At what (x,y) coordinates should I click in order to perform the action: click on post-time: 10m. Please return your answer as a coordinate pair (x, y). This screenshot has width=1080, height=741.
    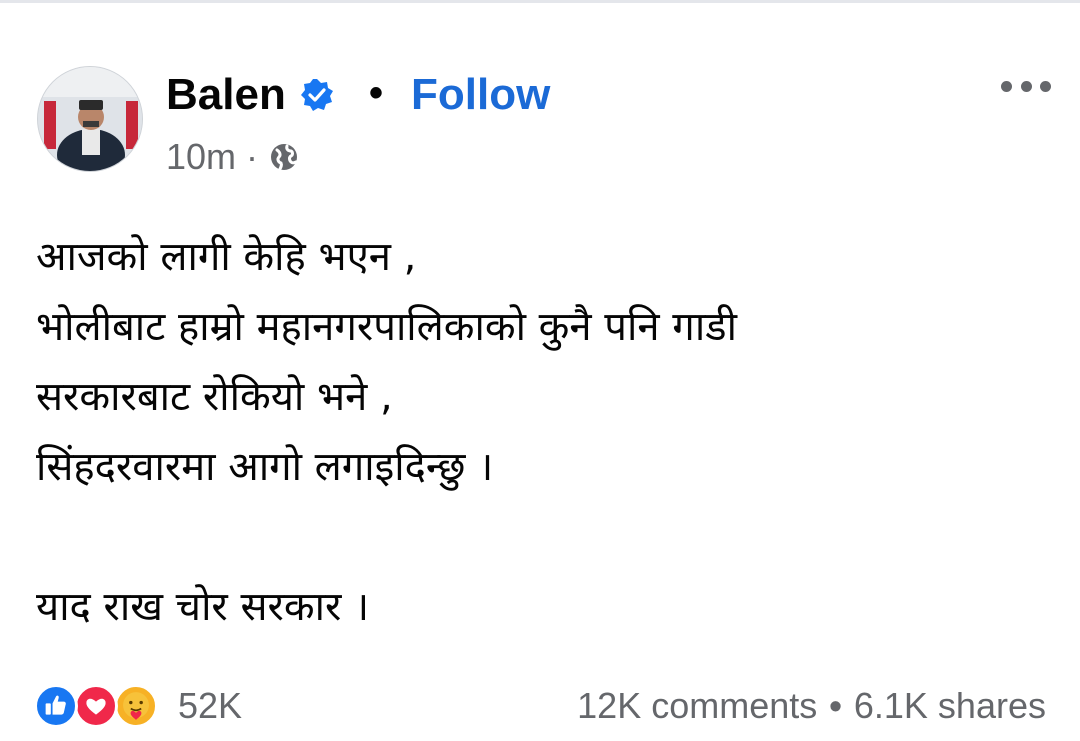
    Looking at the image, I should click on (201, 157).